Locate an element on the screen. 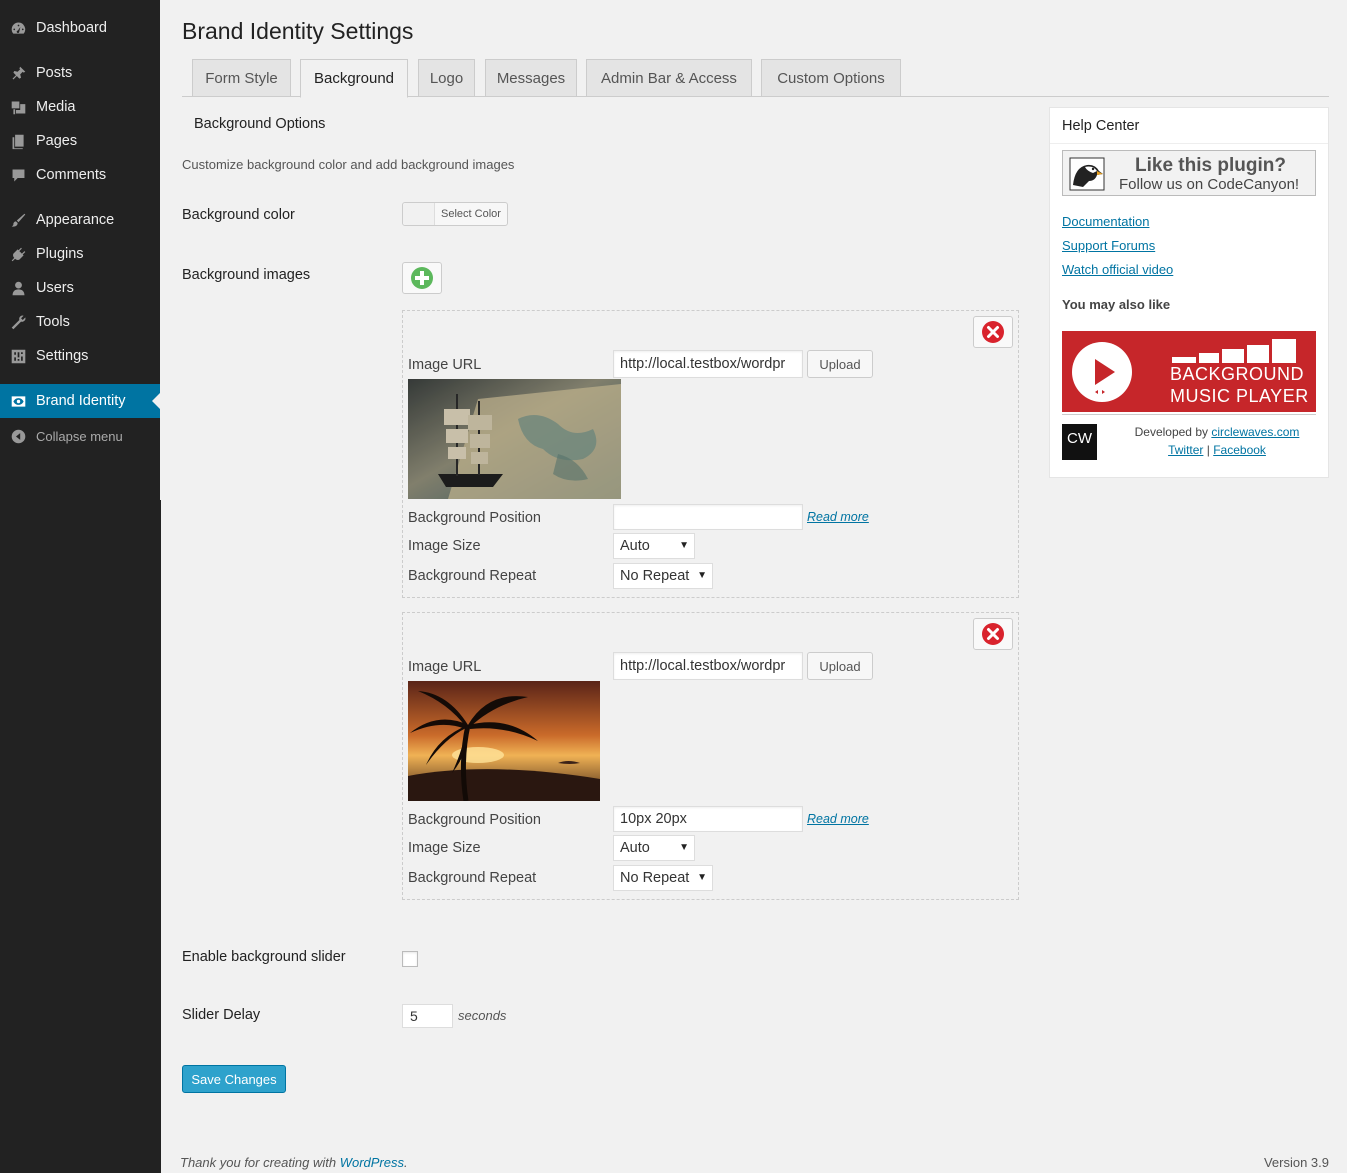  background-repeat-value: No Repeat is located at coordinates (655, 878).